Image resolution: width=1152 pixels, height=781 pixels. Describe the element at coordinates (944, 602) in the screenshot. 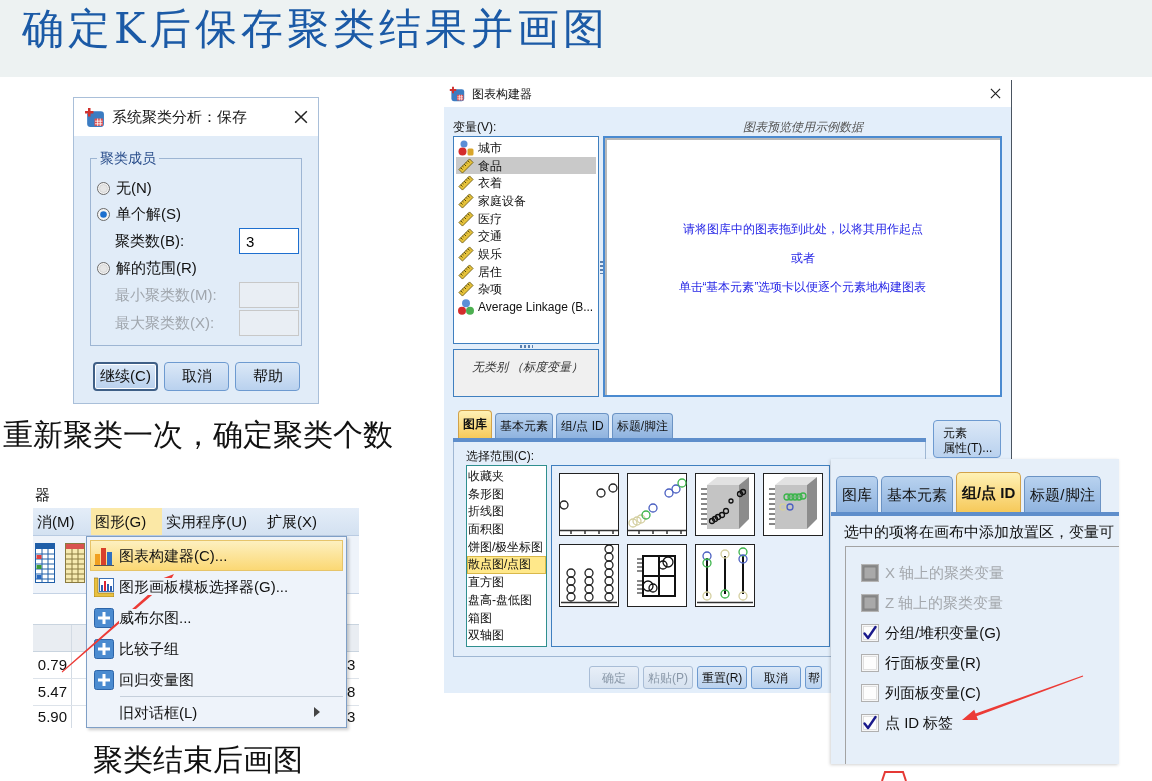

I see `checkbox-label: Z 轴上的聚类变量` at that location.